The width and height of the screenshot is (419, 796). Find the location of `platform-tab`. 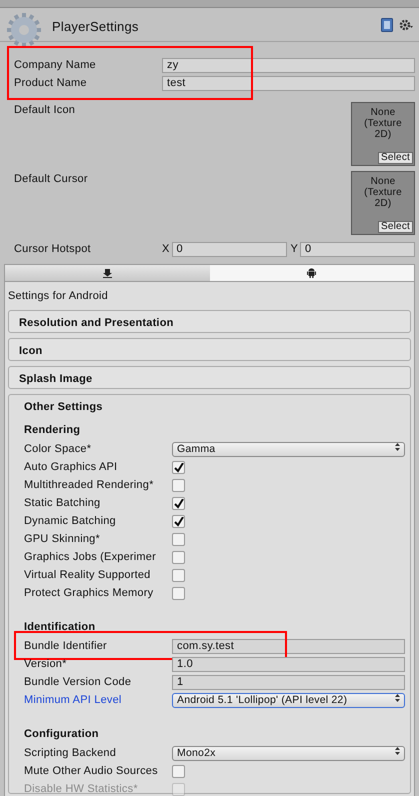

platform-tab is located at coordinates (107, 273).